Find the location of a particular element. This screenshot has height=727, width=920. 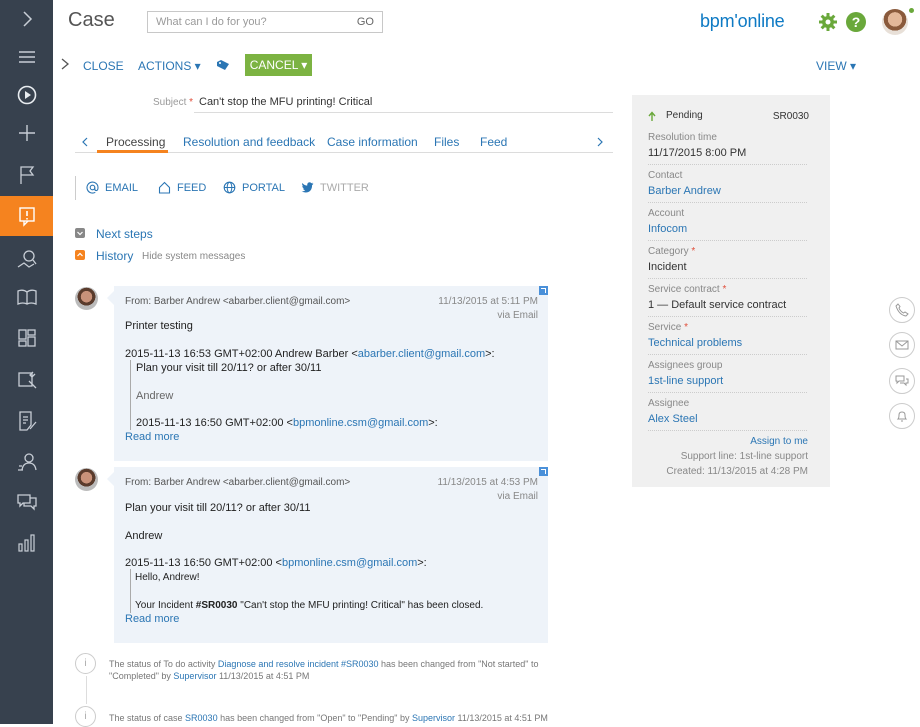

document-icon is located at coordinates (26, 421).